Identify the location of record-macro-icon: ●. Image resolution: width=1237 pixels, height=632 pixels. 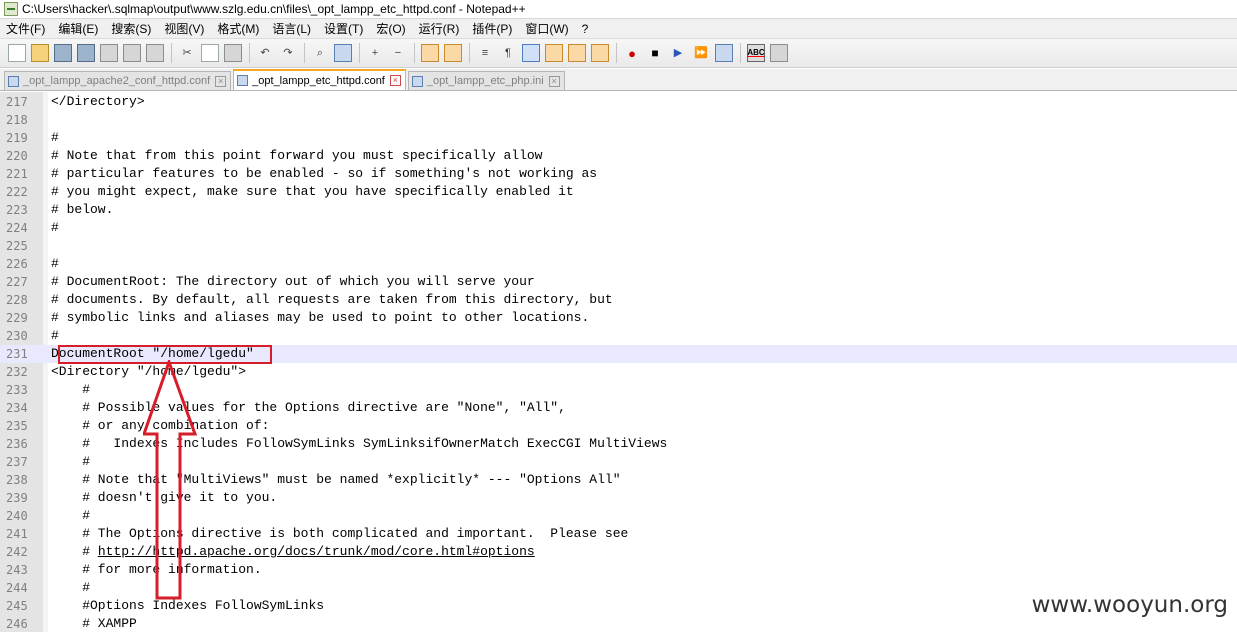
(632, 53).